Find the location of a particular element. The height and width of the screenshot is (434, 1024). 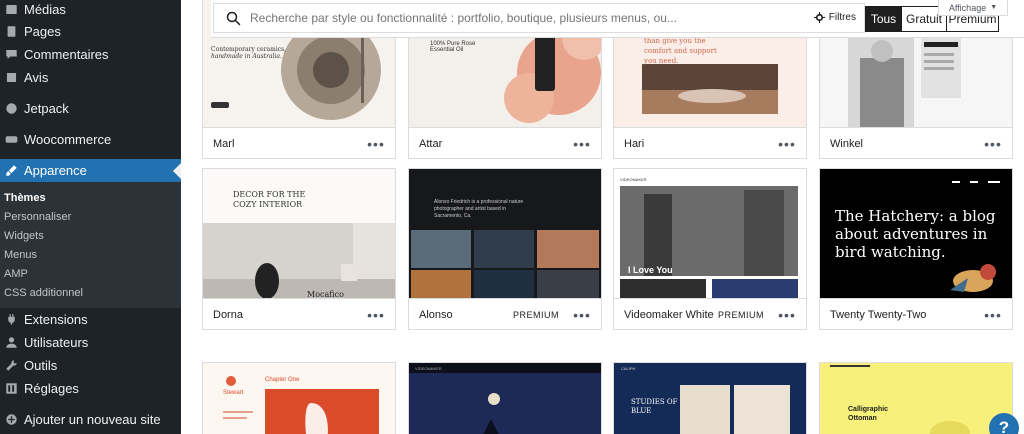

thumb-line-1: Contemporary ceramics, is located at coordinates (249, 49).